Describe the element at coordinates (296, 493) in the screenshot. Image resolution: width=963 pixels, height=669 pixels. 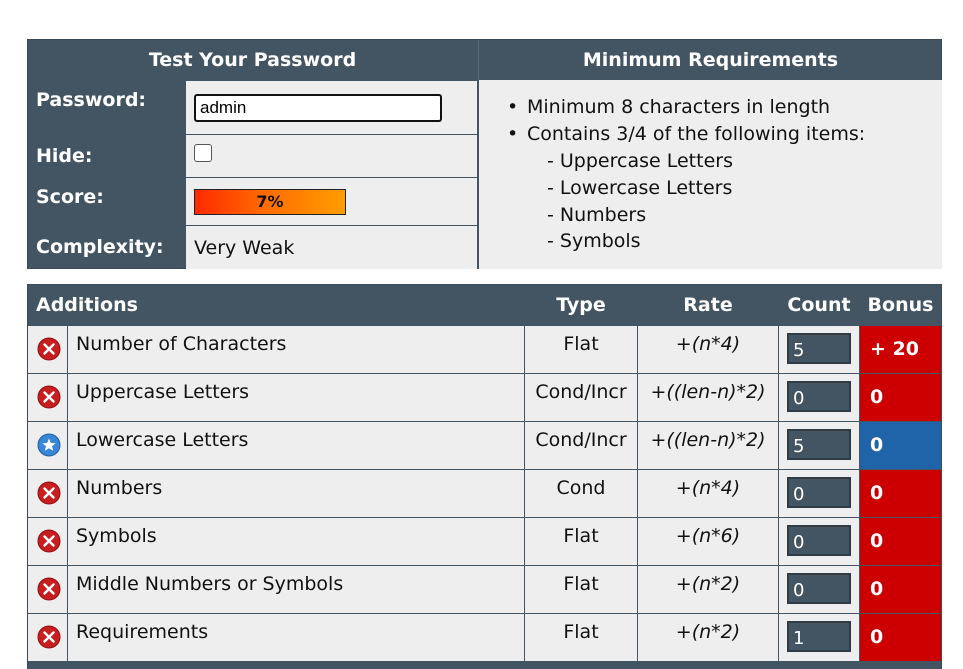
I see `addition-name: Numbers` at that location.